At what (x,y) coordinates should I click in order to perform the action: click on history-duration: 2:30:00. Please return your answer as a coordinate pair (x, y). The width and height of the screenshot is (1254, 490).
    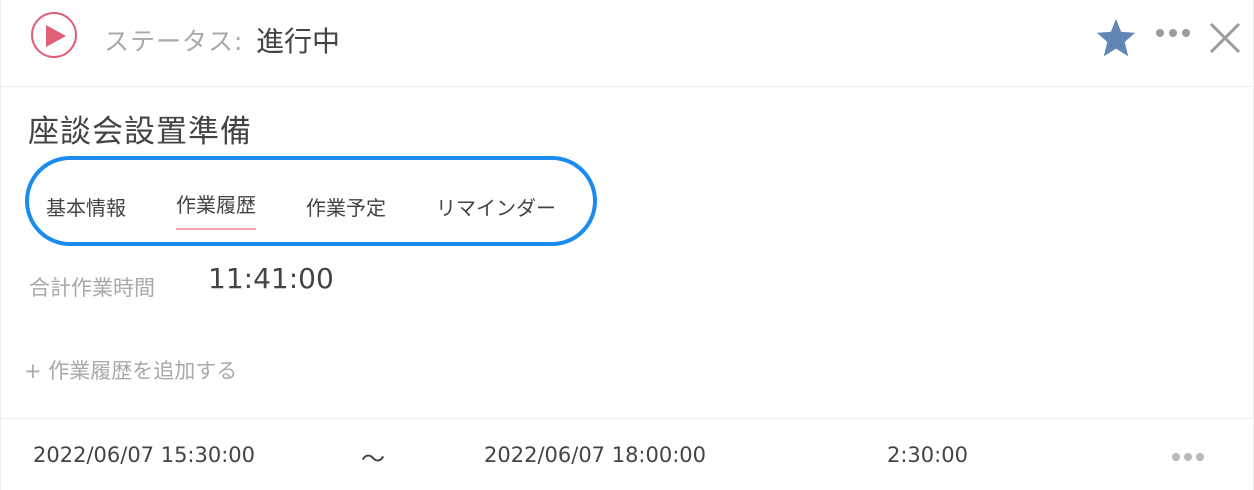
    Looking at the image, I should click on (927, 455).